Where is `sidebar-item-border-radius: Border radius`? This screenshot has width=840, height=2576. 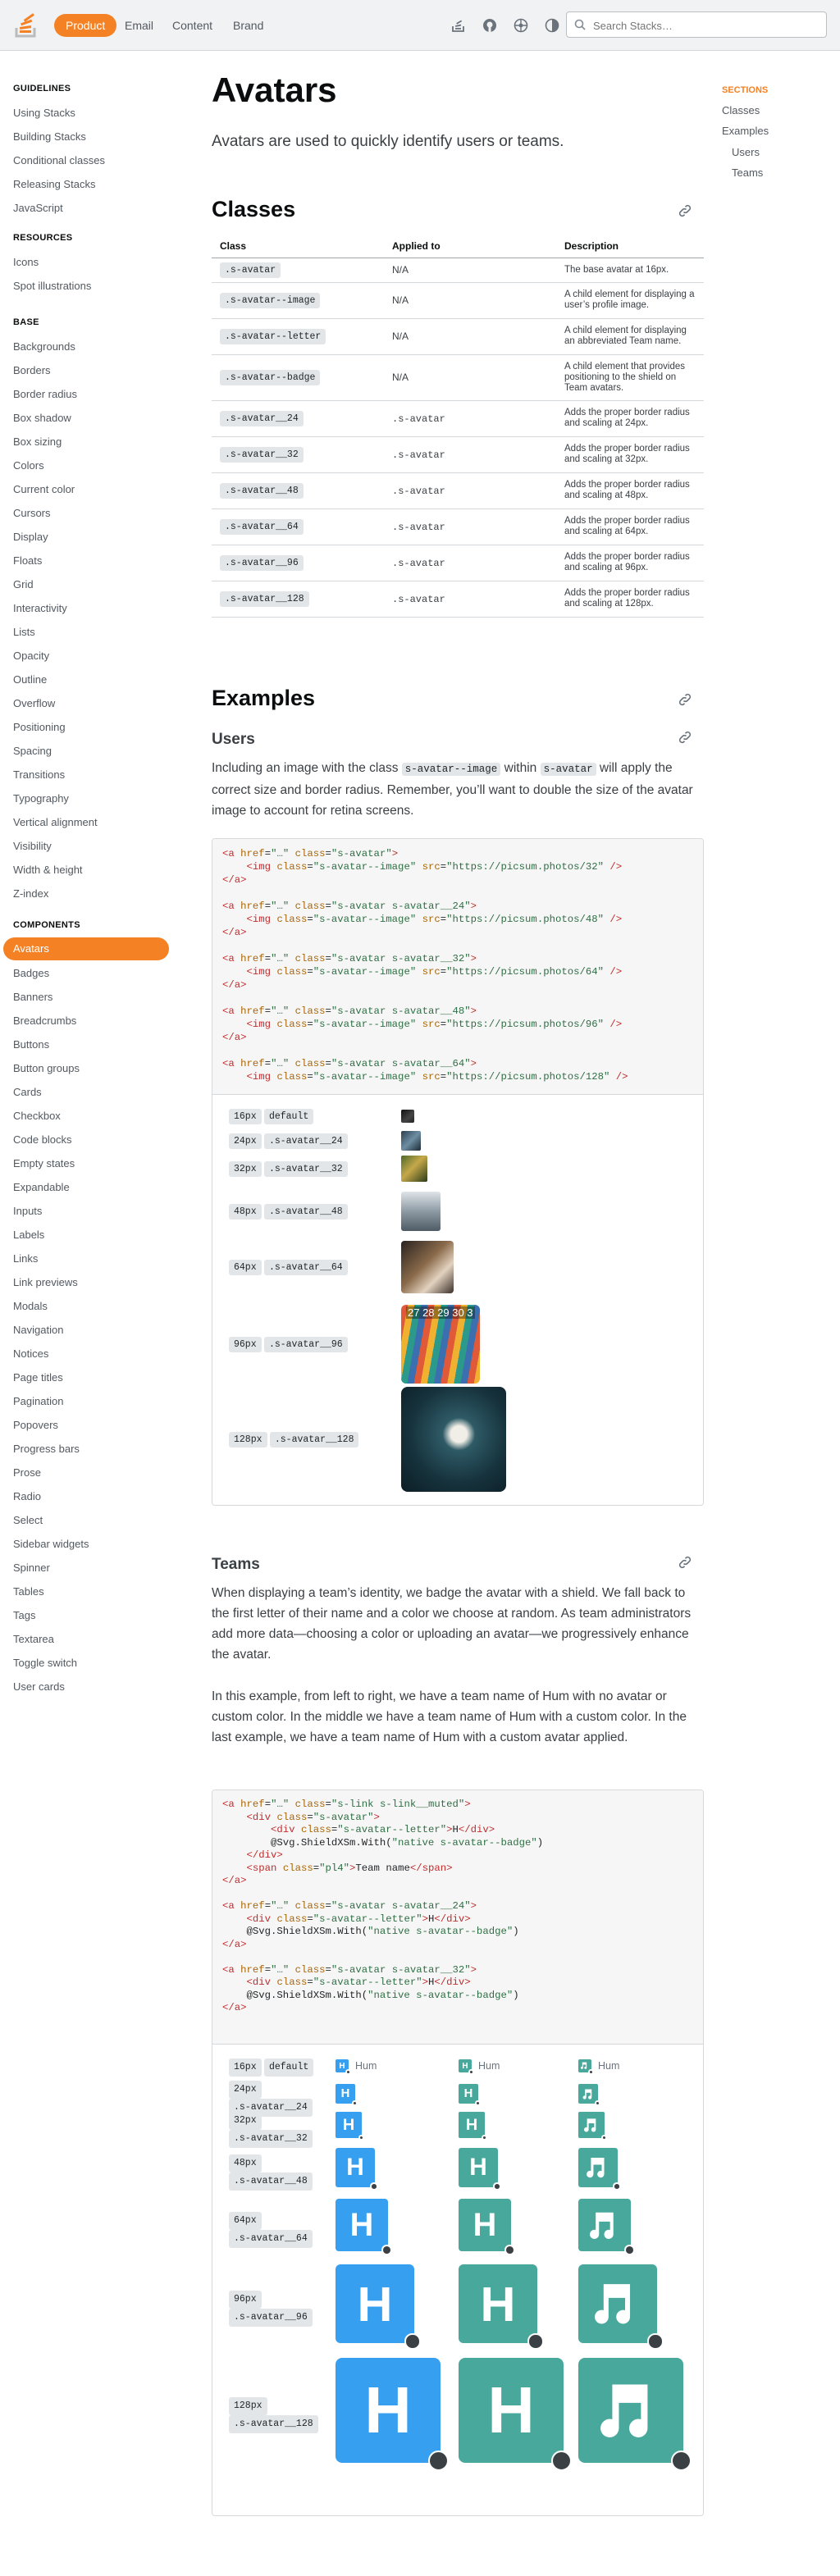
sidebar-item-border-radius: Border radius is located at coordinates (45, 394).